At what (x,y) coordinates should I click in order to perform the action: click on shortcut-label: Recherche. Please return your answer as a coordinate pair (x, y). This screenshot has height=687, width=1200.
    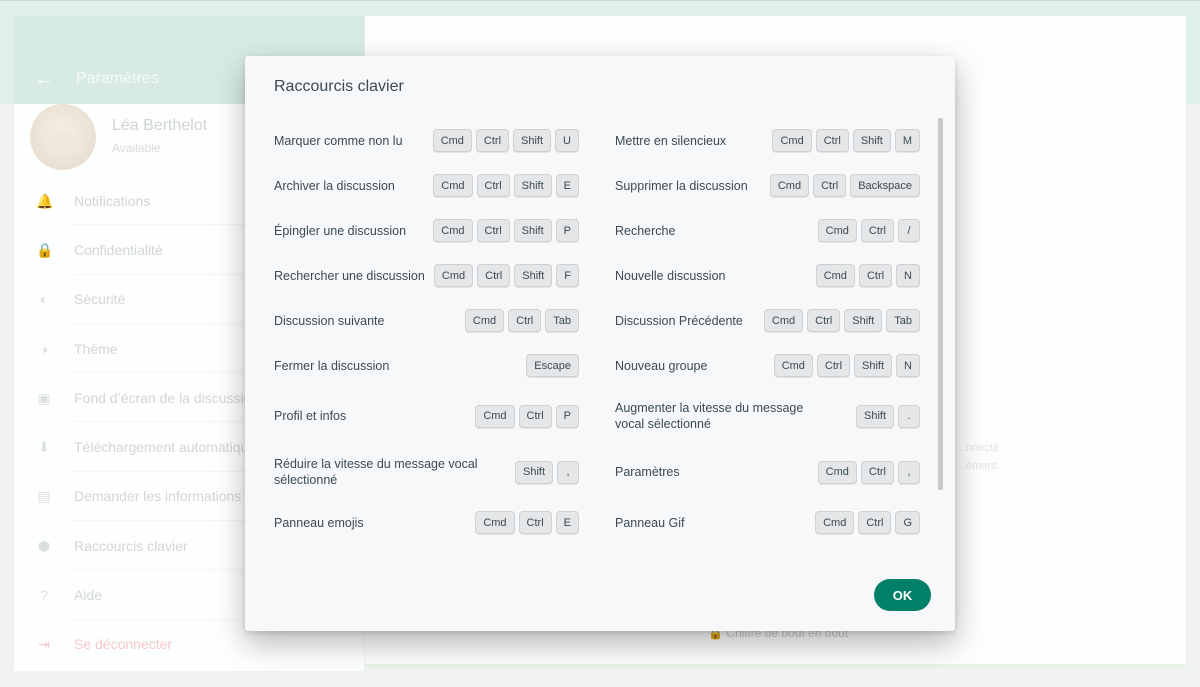
    Looking at the image, I should click on (645, 230).